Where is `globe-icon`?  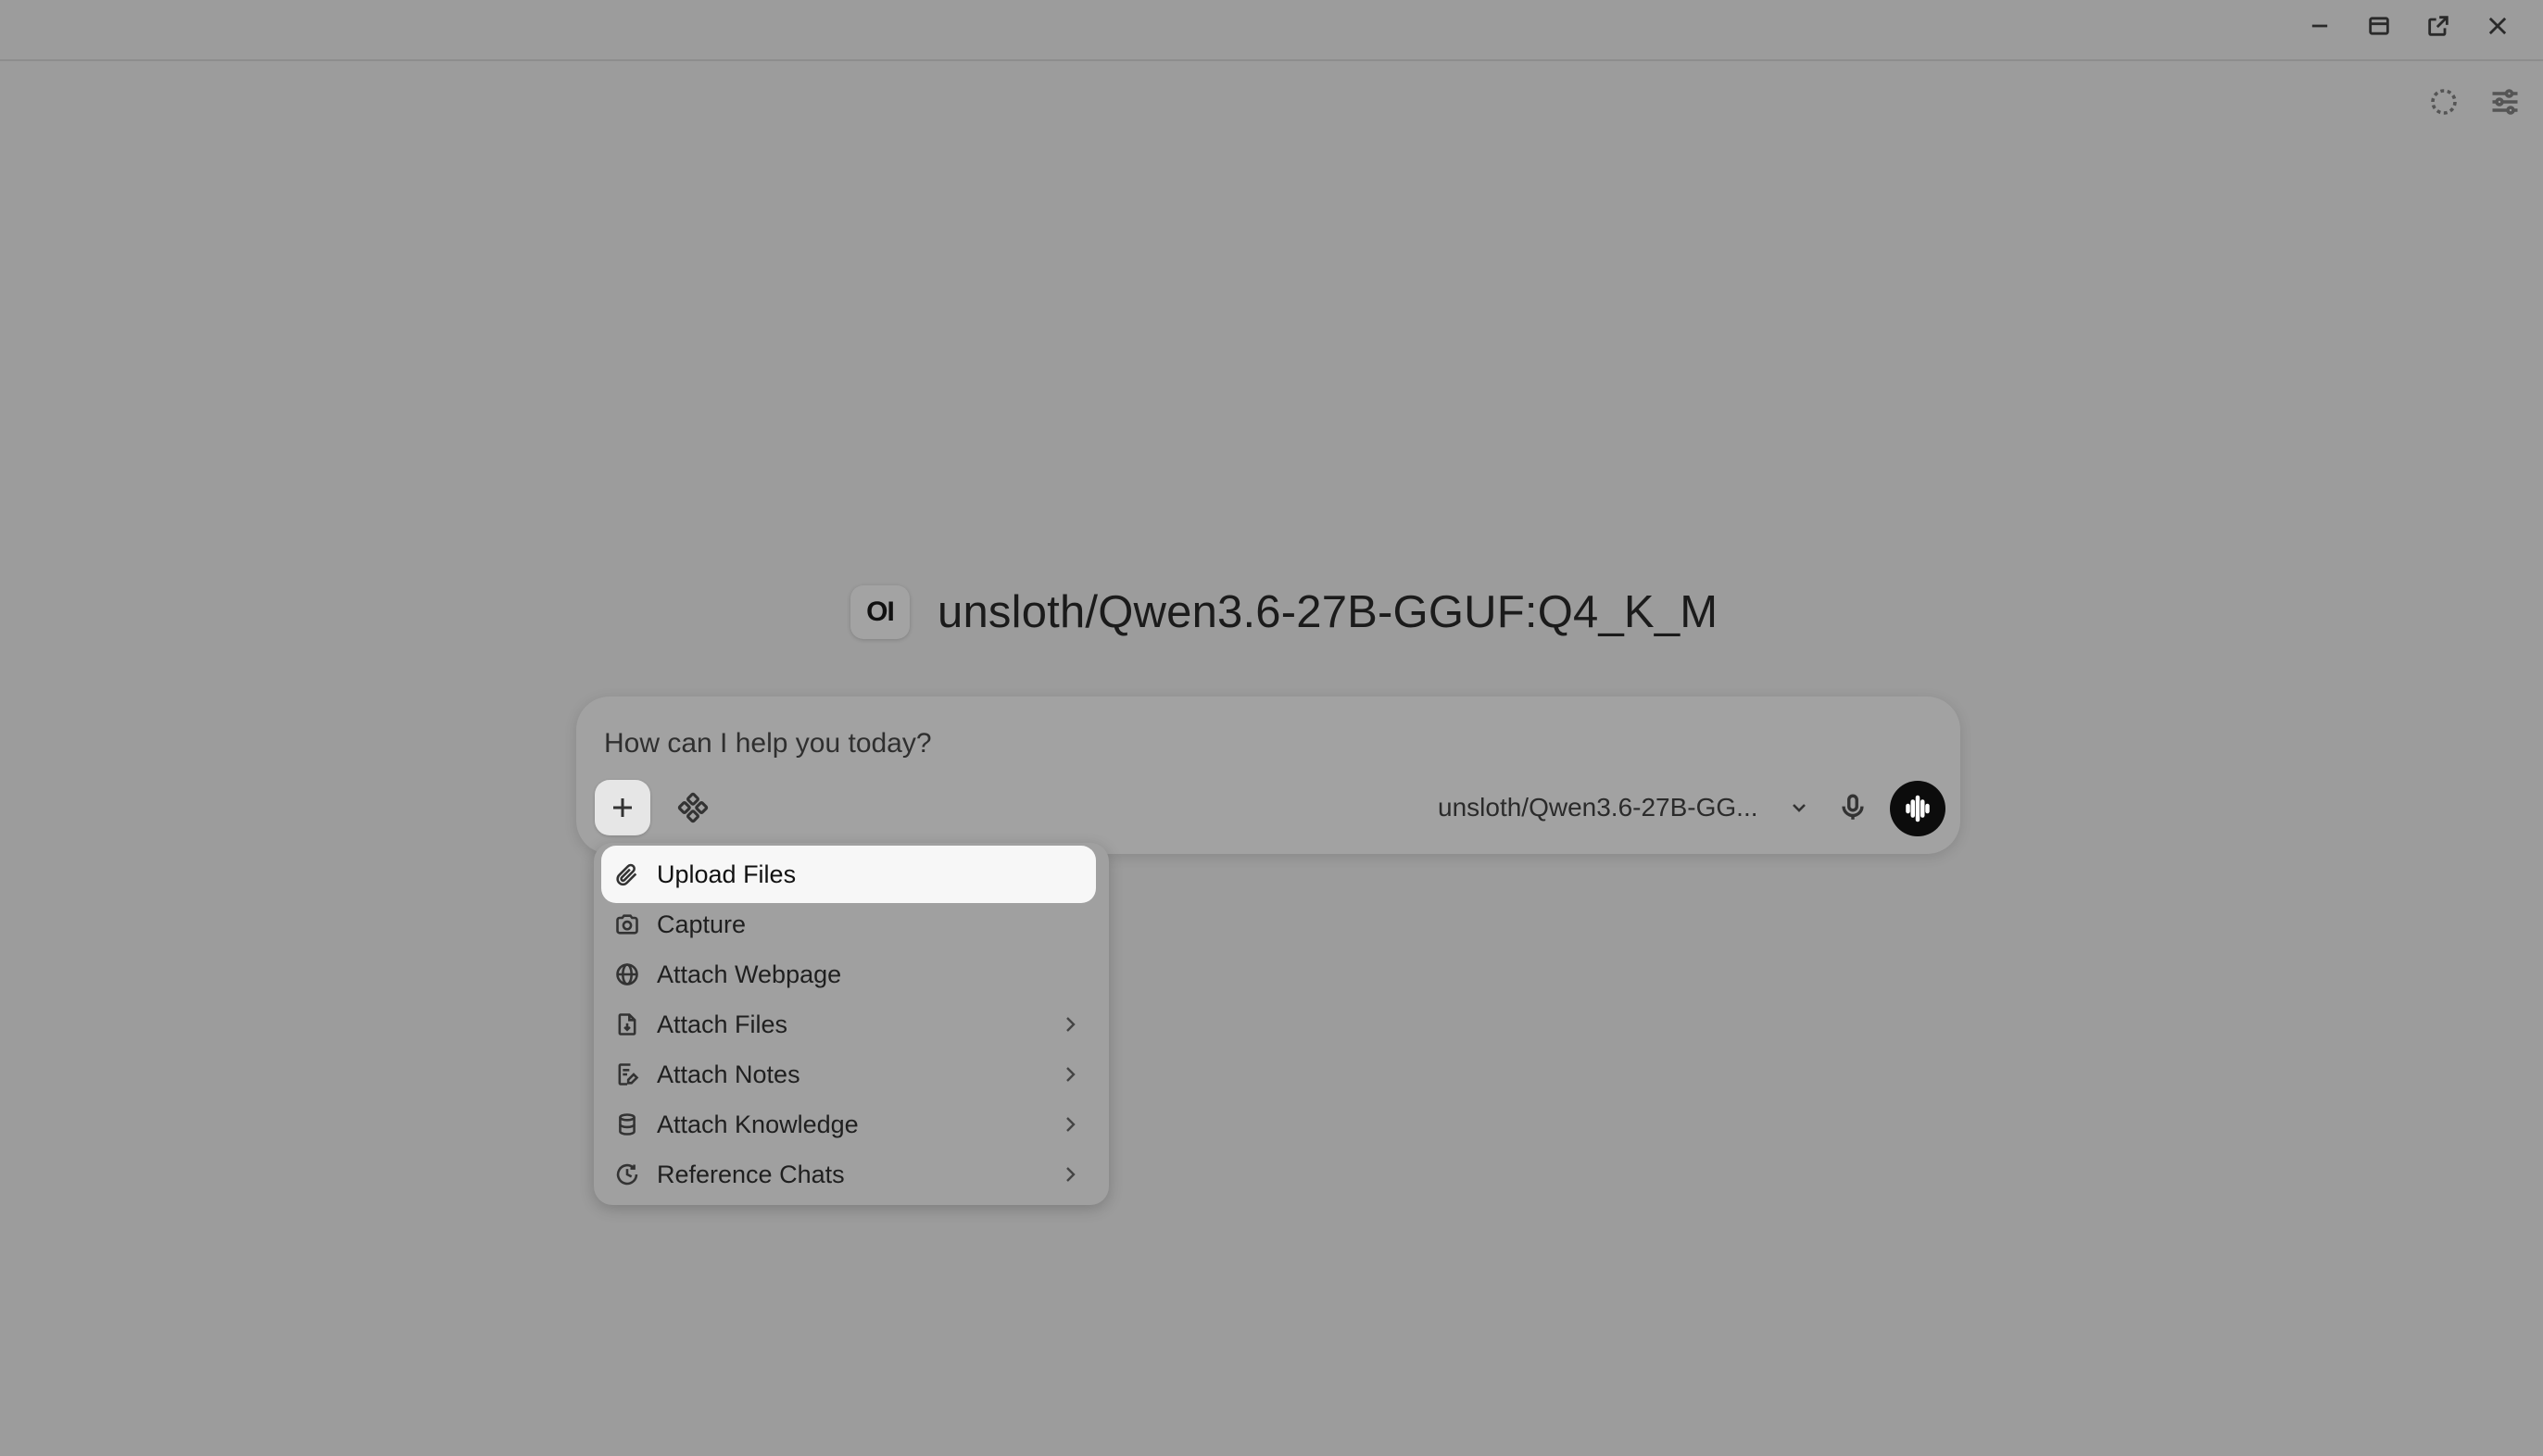 globe-icon is located at coordinates (627, 974).